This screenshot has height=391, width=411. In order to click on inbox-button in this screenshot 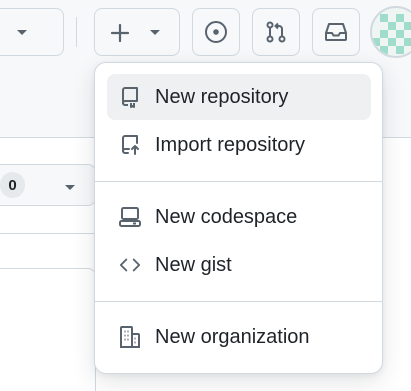, I will do `click(336, 32)`.